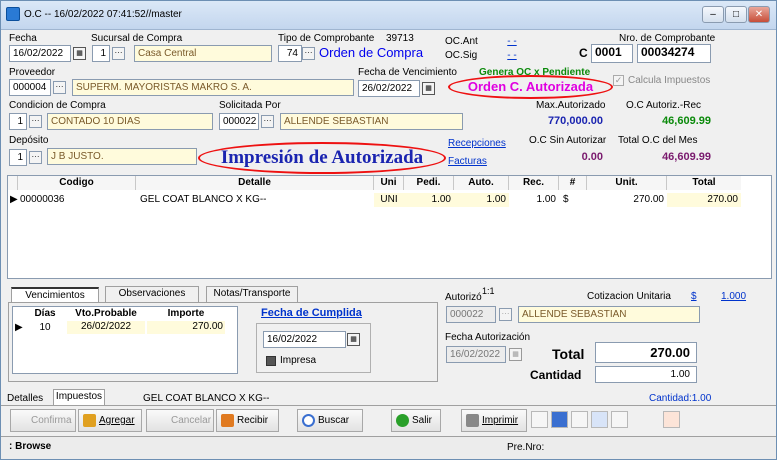 The width and height of the screenshot is (777, 460). I want to click on deposito-code-input: 1, so click(18, 157).